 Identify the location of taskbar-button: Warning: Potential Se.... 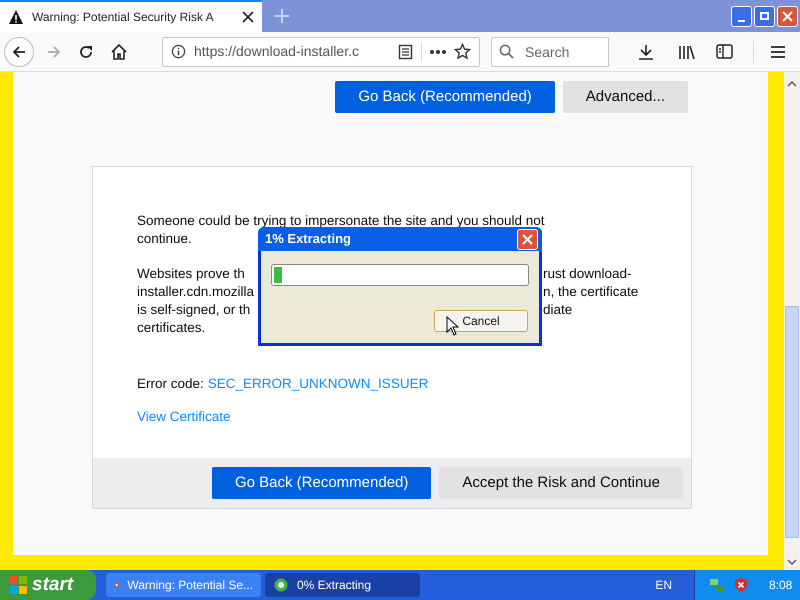
(183, 585).